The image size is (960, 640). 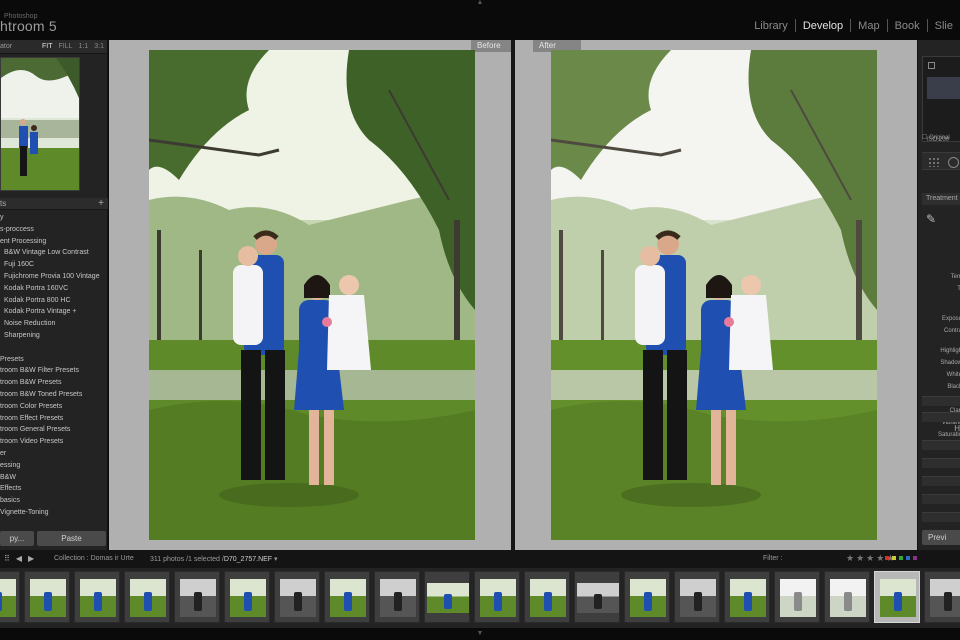 What do you see at coordinates (54, 489) in the screenshot?
I see `preset-item: Effects` at bounding box center [54, 489].